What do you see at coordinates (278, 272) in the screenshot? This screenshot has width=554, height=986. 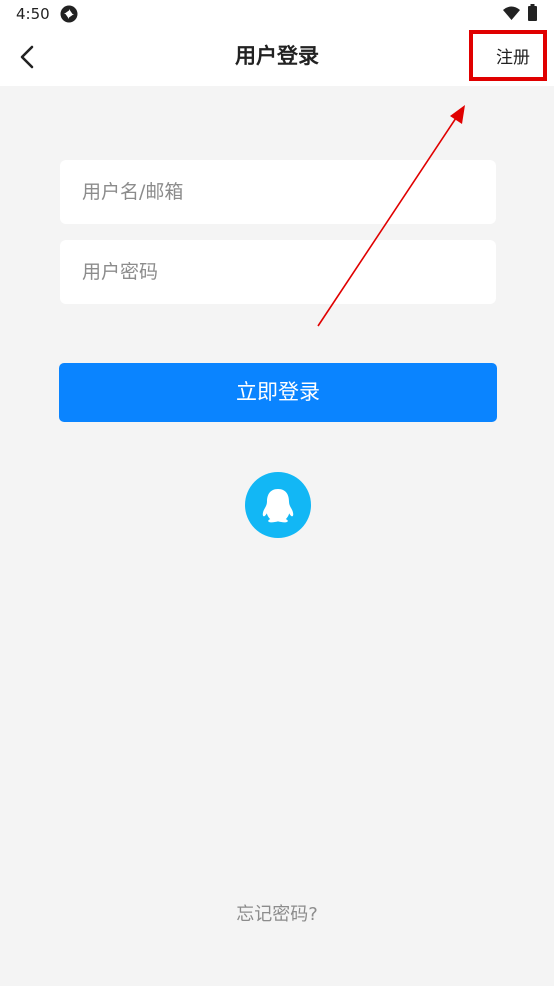 I see `password-field` at bounding box center [278, 272].